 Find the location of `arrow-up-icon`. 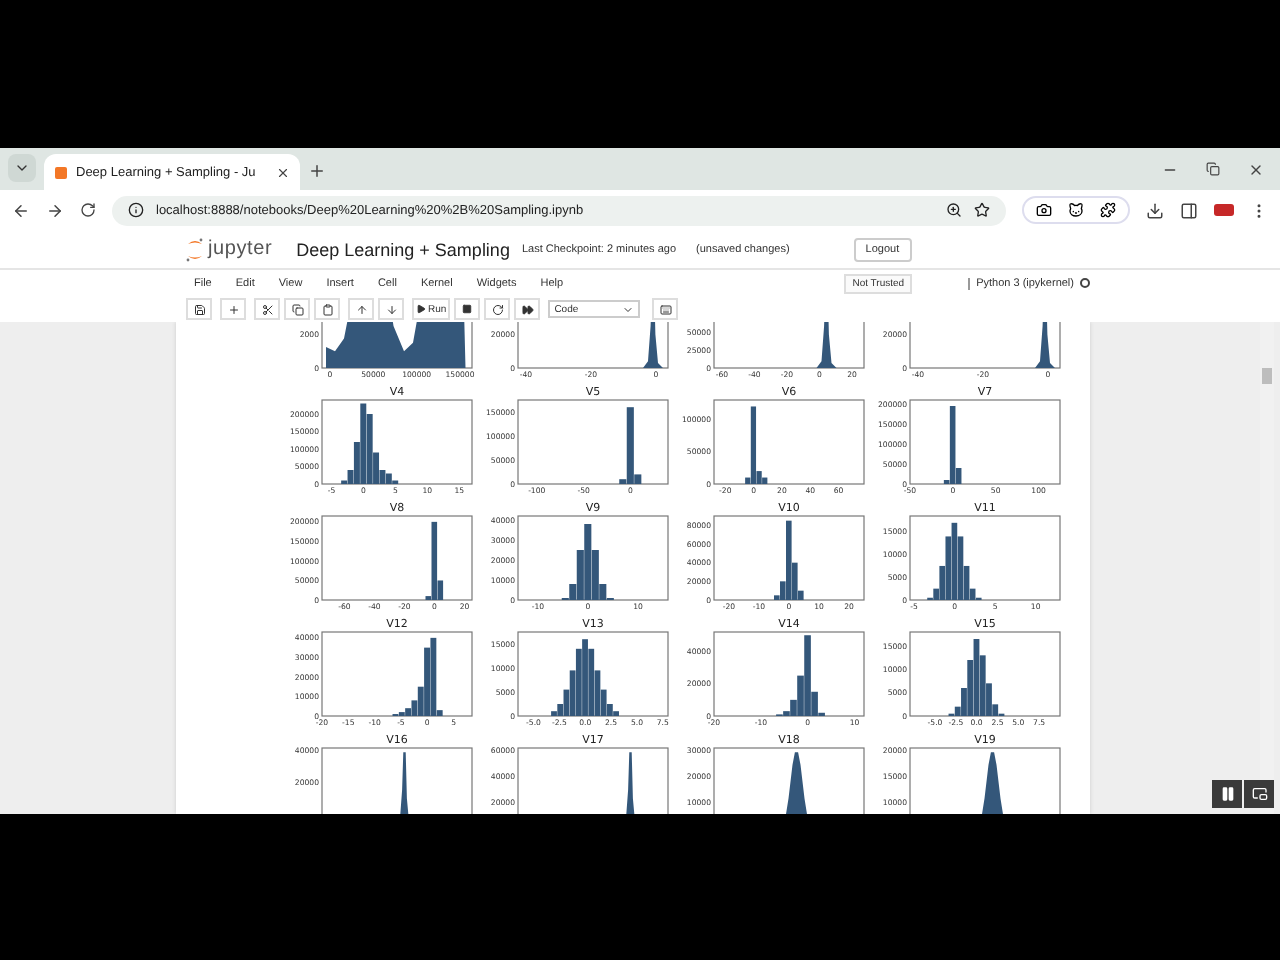

arrow-up-icon is located at coordinates (361, 309).